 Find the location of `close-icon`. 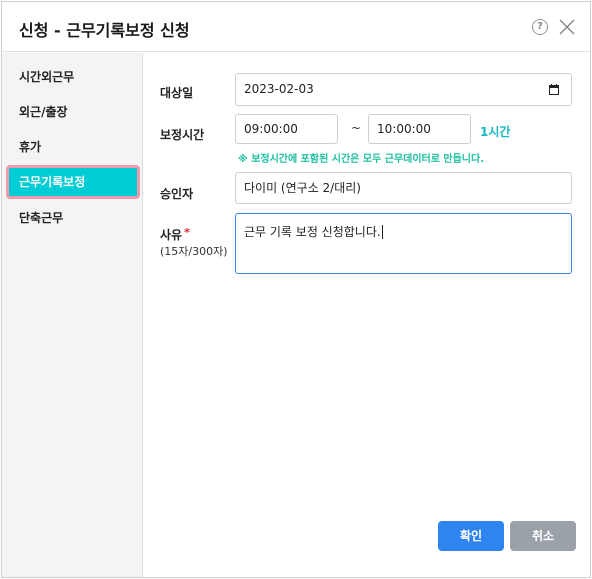

close-icon is located at coordinates (567, 27).